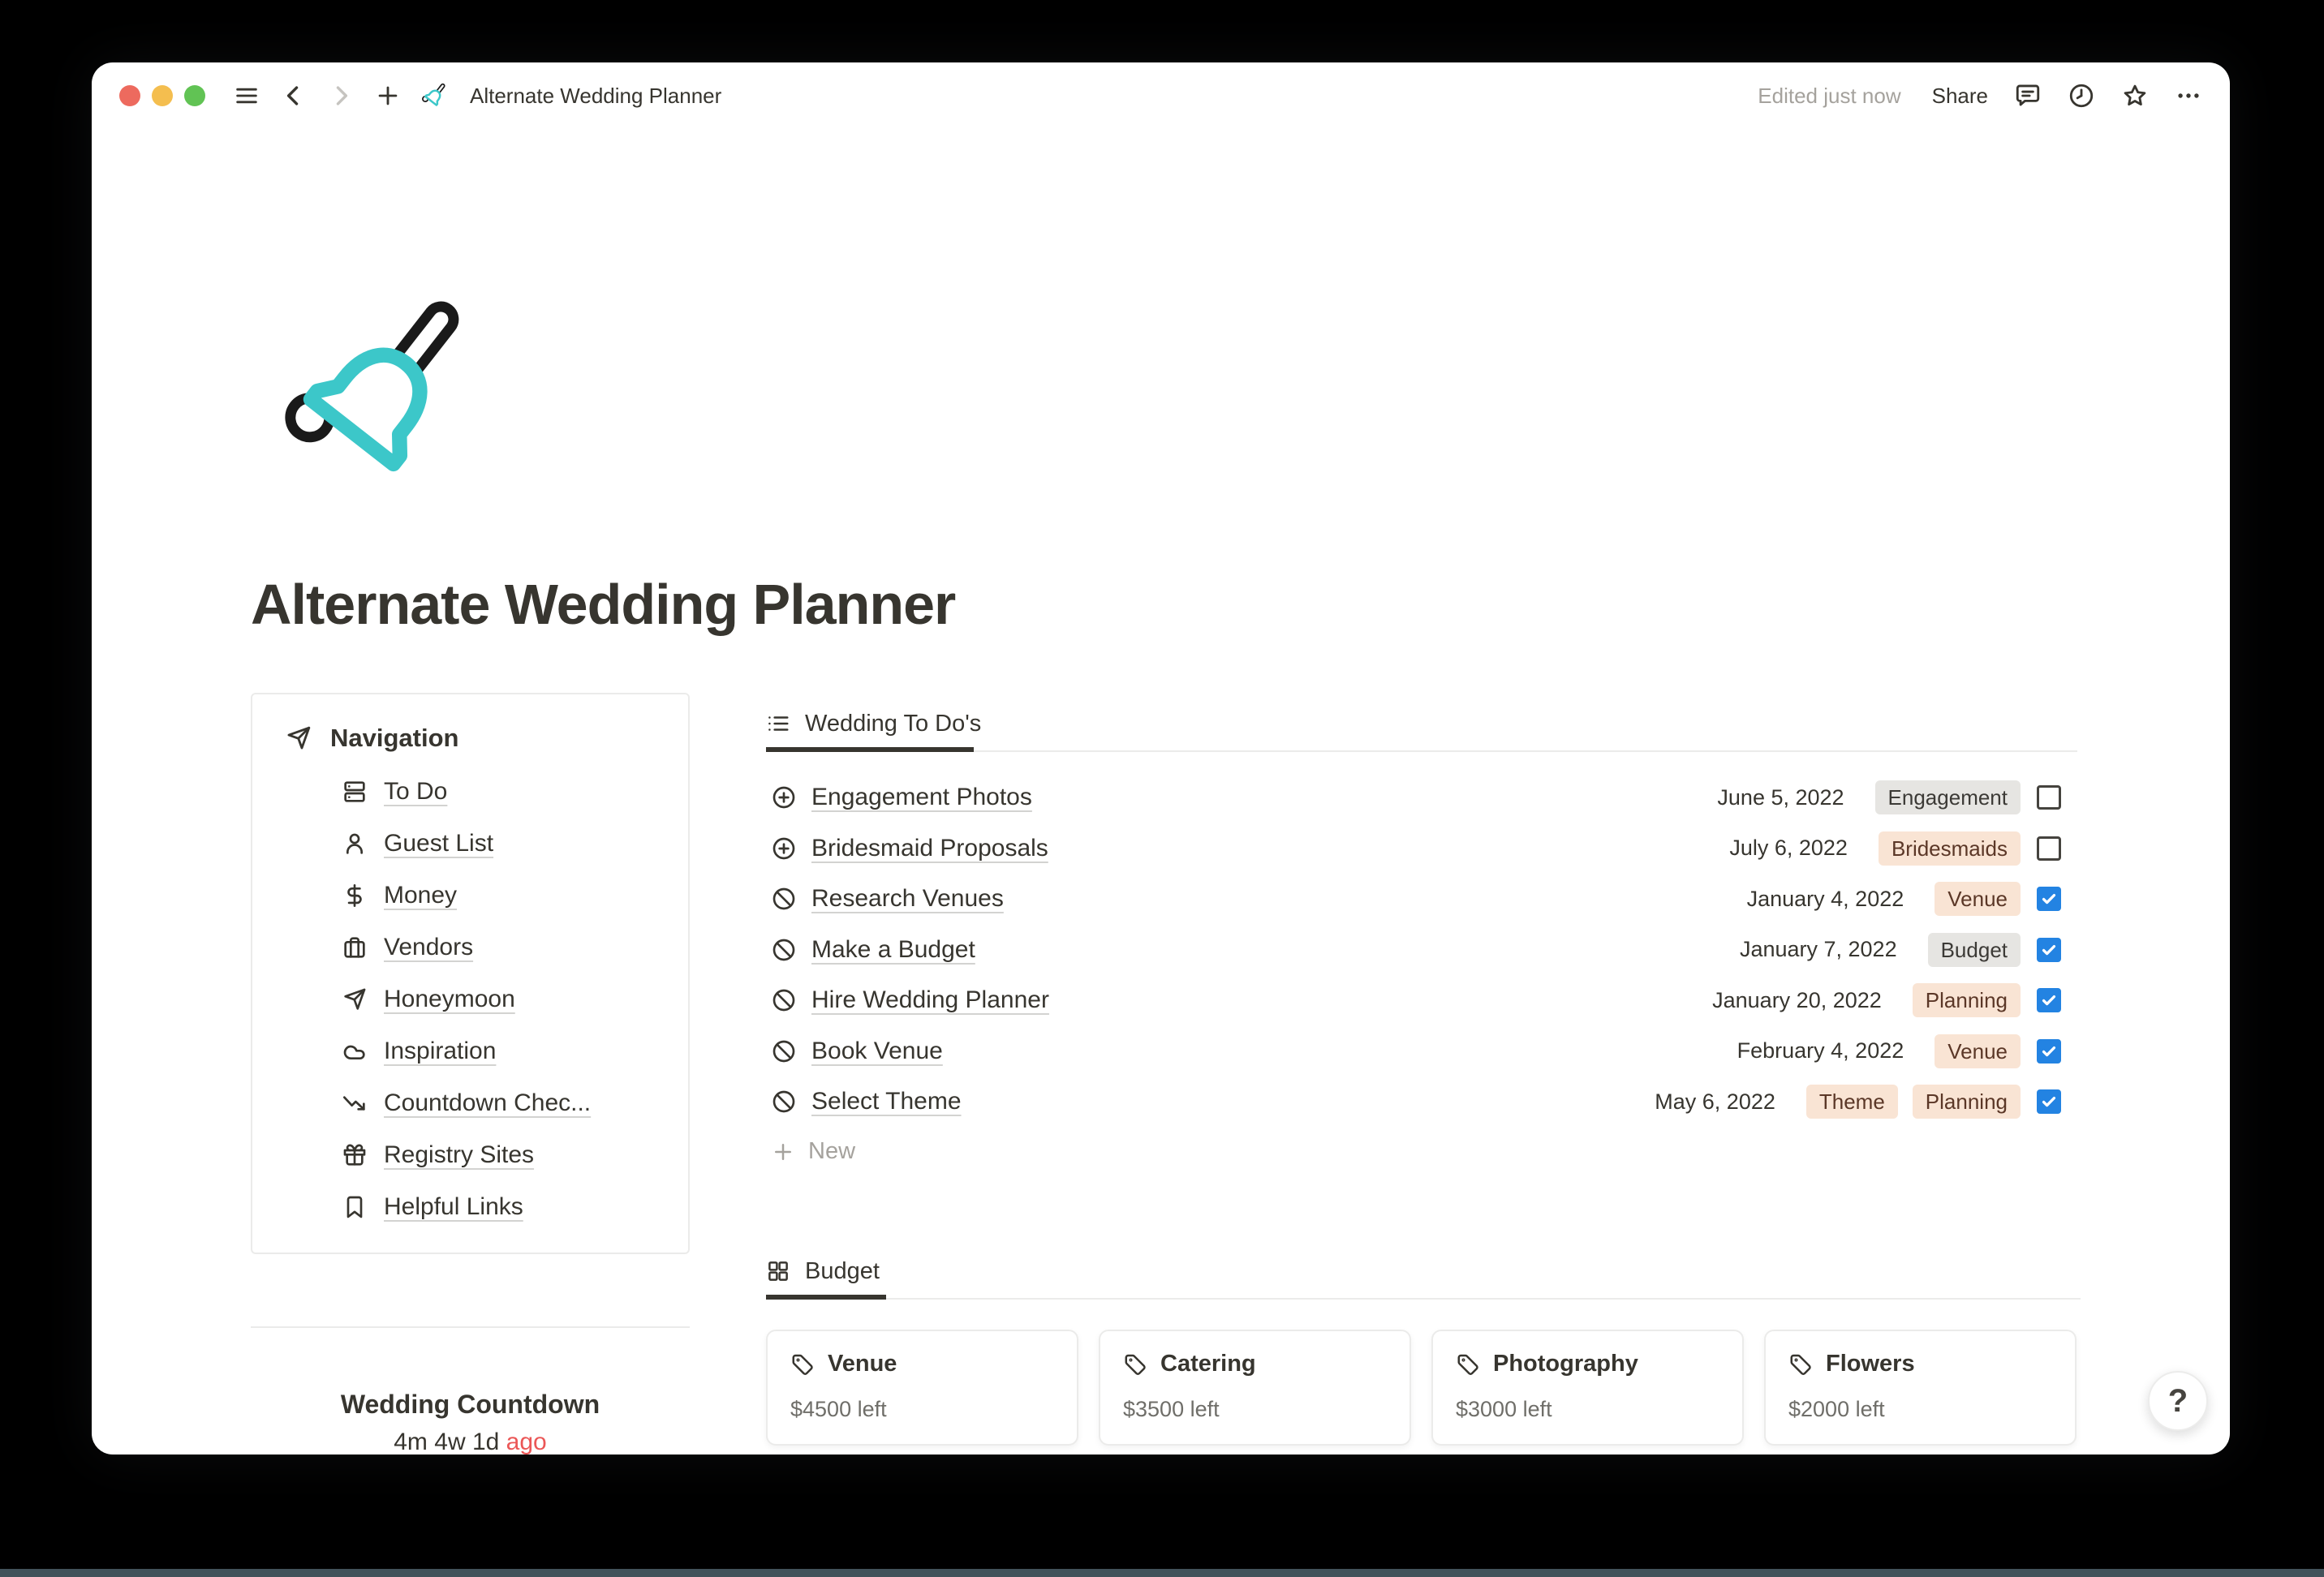 Image resolution: width=2324 pixels, height=1577 pixels. I want to click on history-icon, so click(2081, 96).